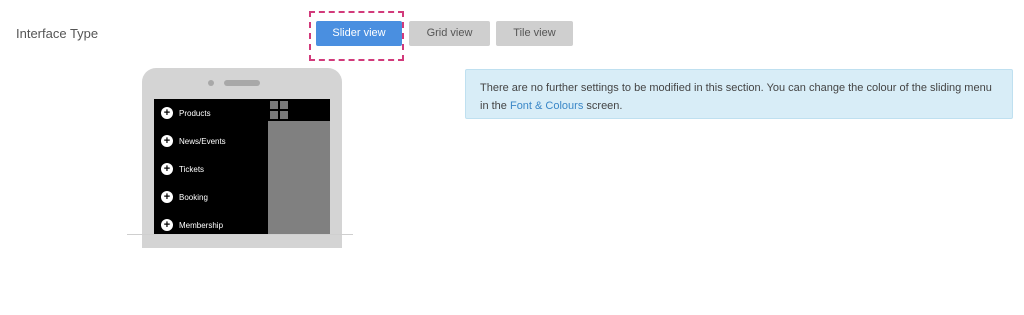 This screenshot has width=1024, height=315. I want to click on menu-item-label: Booking, so click(193, 197).